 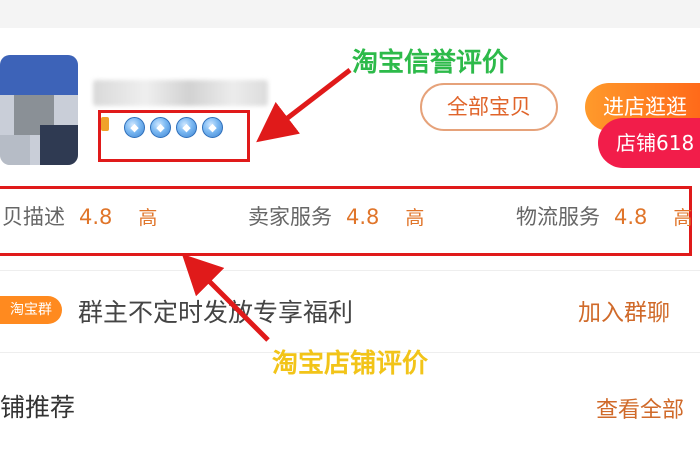 What do you see at coordinates (350, 270) in the screenshot?
I see `divider` at bounding box center [350, 270].